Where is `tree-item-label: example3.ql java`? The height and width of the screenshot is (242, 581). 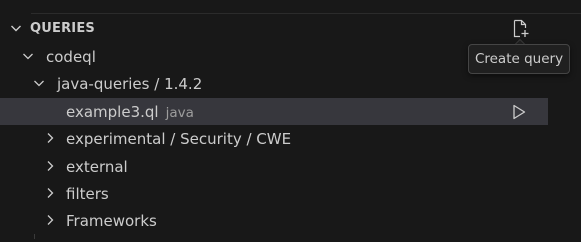
tree-item-label: example3.ql java is located at coordinates (130, 112).